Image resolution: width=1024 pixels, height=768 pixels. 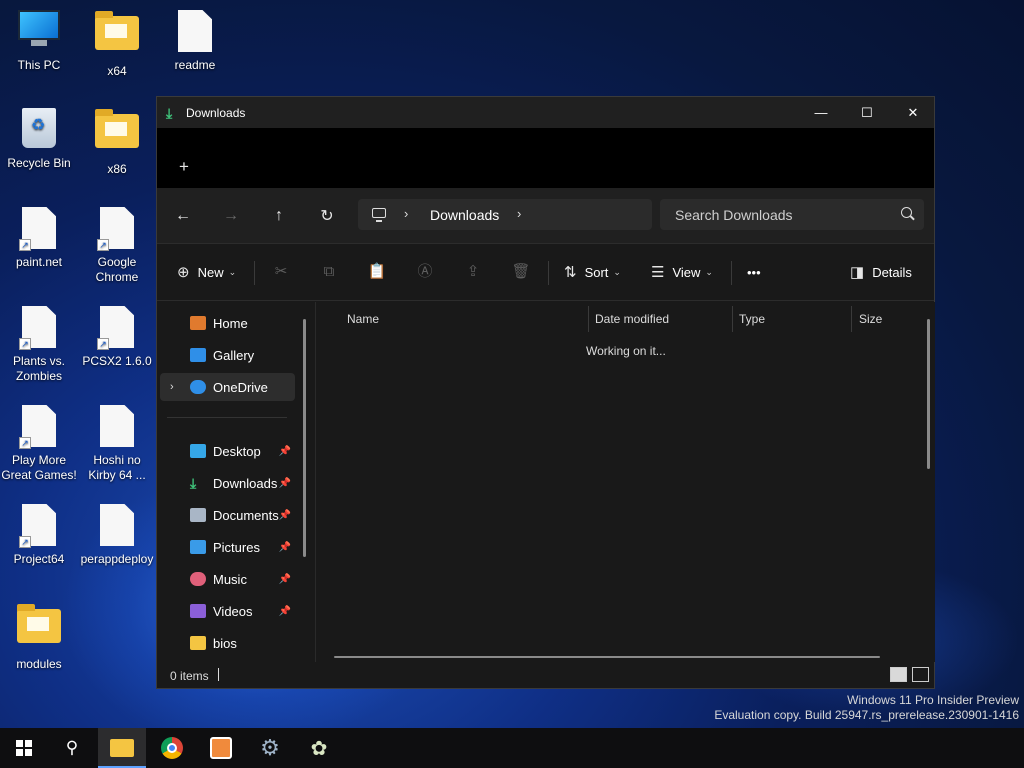 I want to click on watermark-line: Windows 11 Pro Insider Preview, so click(x=933, y=700).